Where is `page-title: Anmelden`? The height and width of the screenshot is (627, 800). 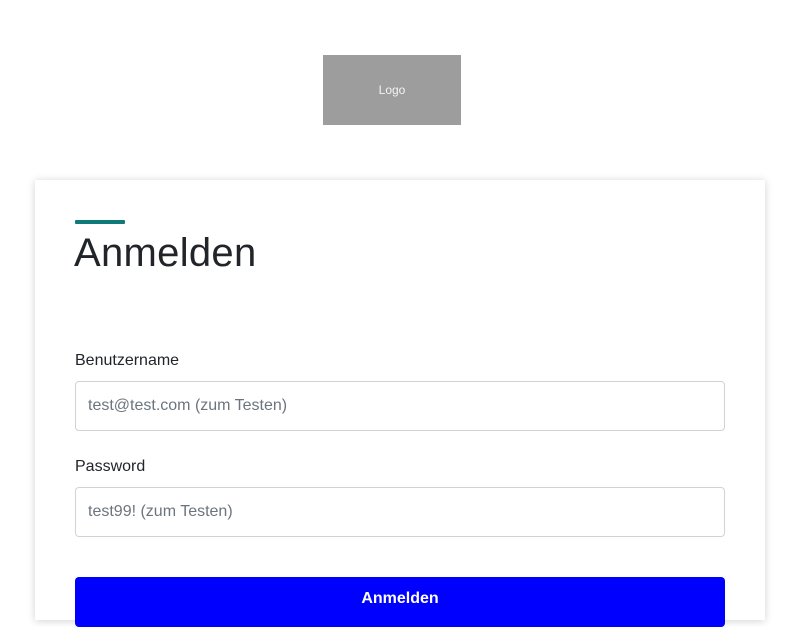 page-title: Anmelden is located at coordinates (165, 253).